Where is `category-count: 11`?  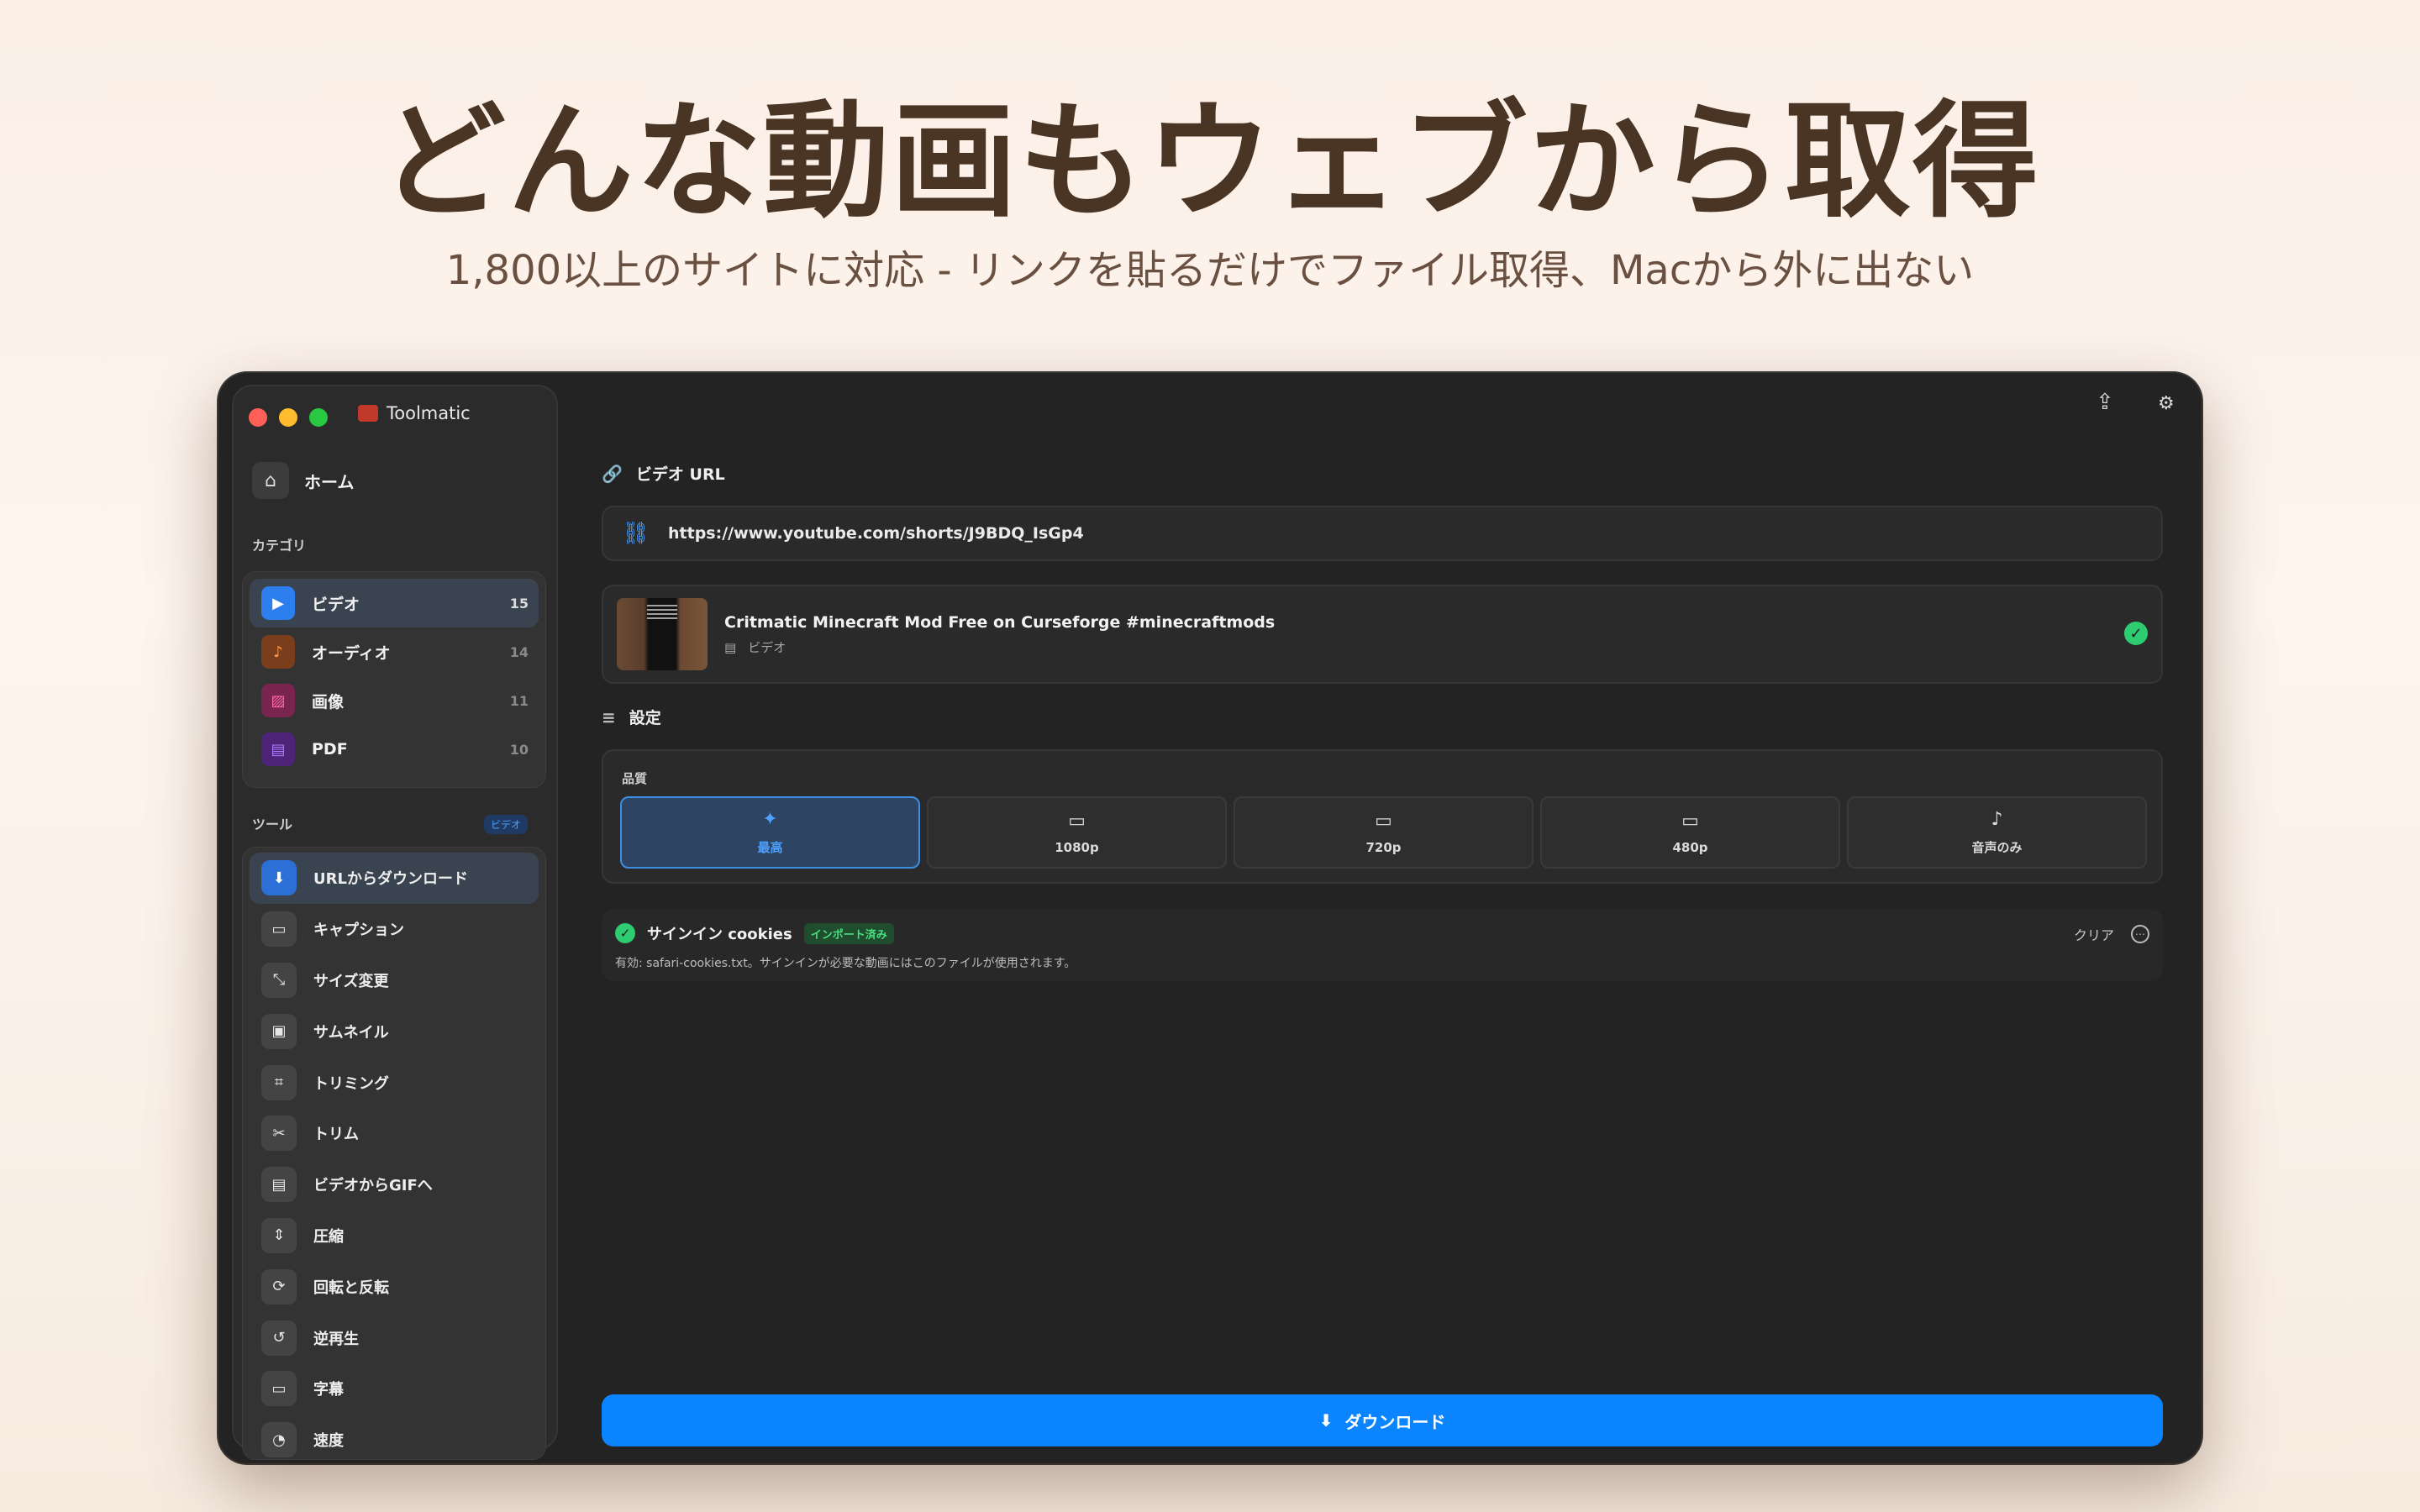 category-count: 11 is located at coordinates (519, 700).